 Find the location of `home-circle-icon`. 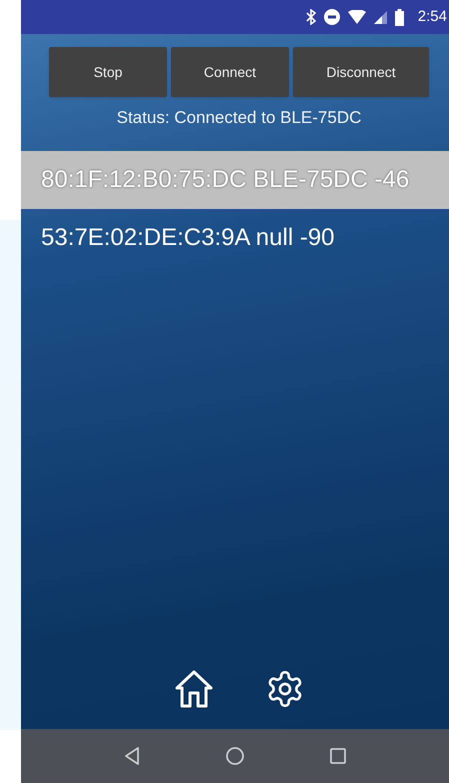

home-circle-icon is located at coordinates (235, 756).